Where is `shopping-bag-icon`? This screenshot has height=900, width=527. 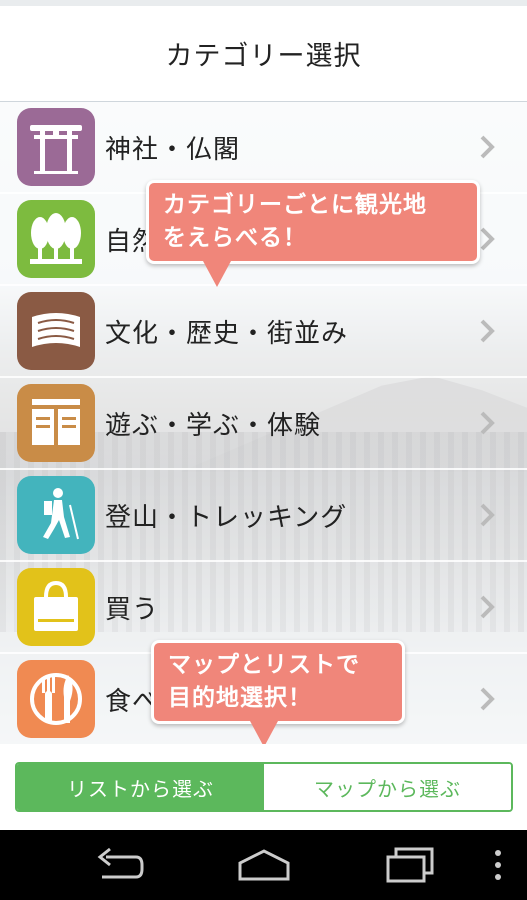 shopping-bag-icon is located at coordinates (56, 607).